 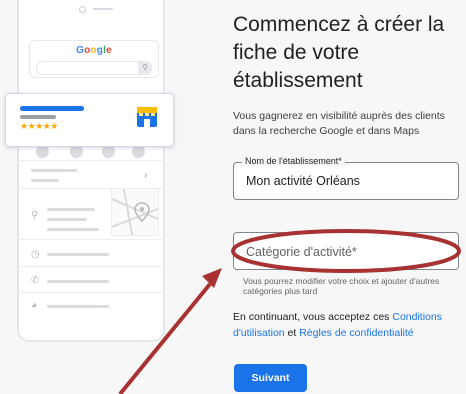 I want to click on google-logo-letter: G, so click(x=80, y=50).